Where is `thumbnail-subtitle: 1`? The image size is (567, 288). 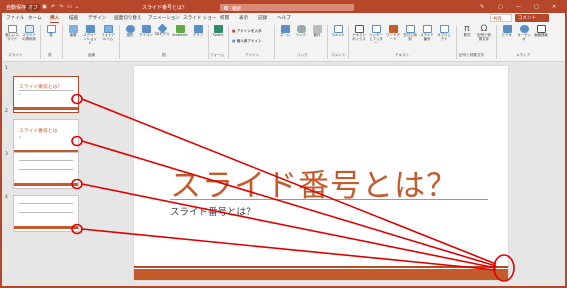 thumbnail-subtitle: 1 is located at coordinates (20, 94).